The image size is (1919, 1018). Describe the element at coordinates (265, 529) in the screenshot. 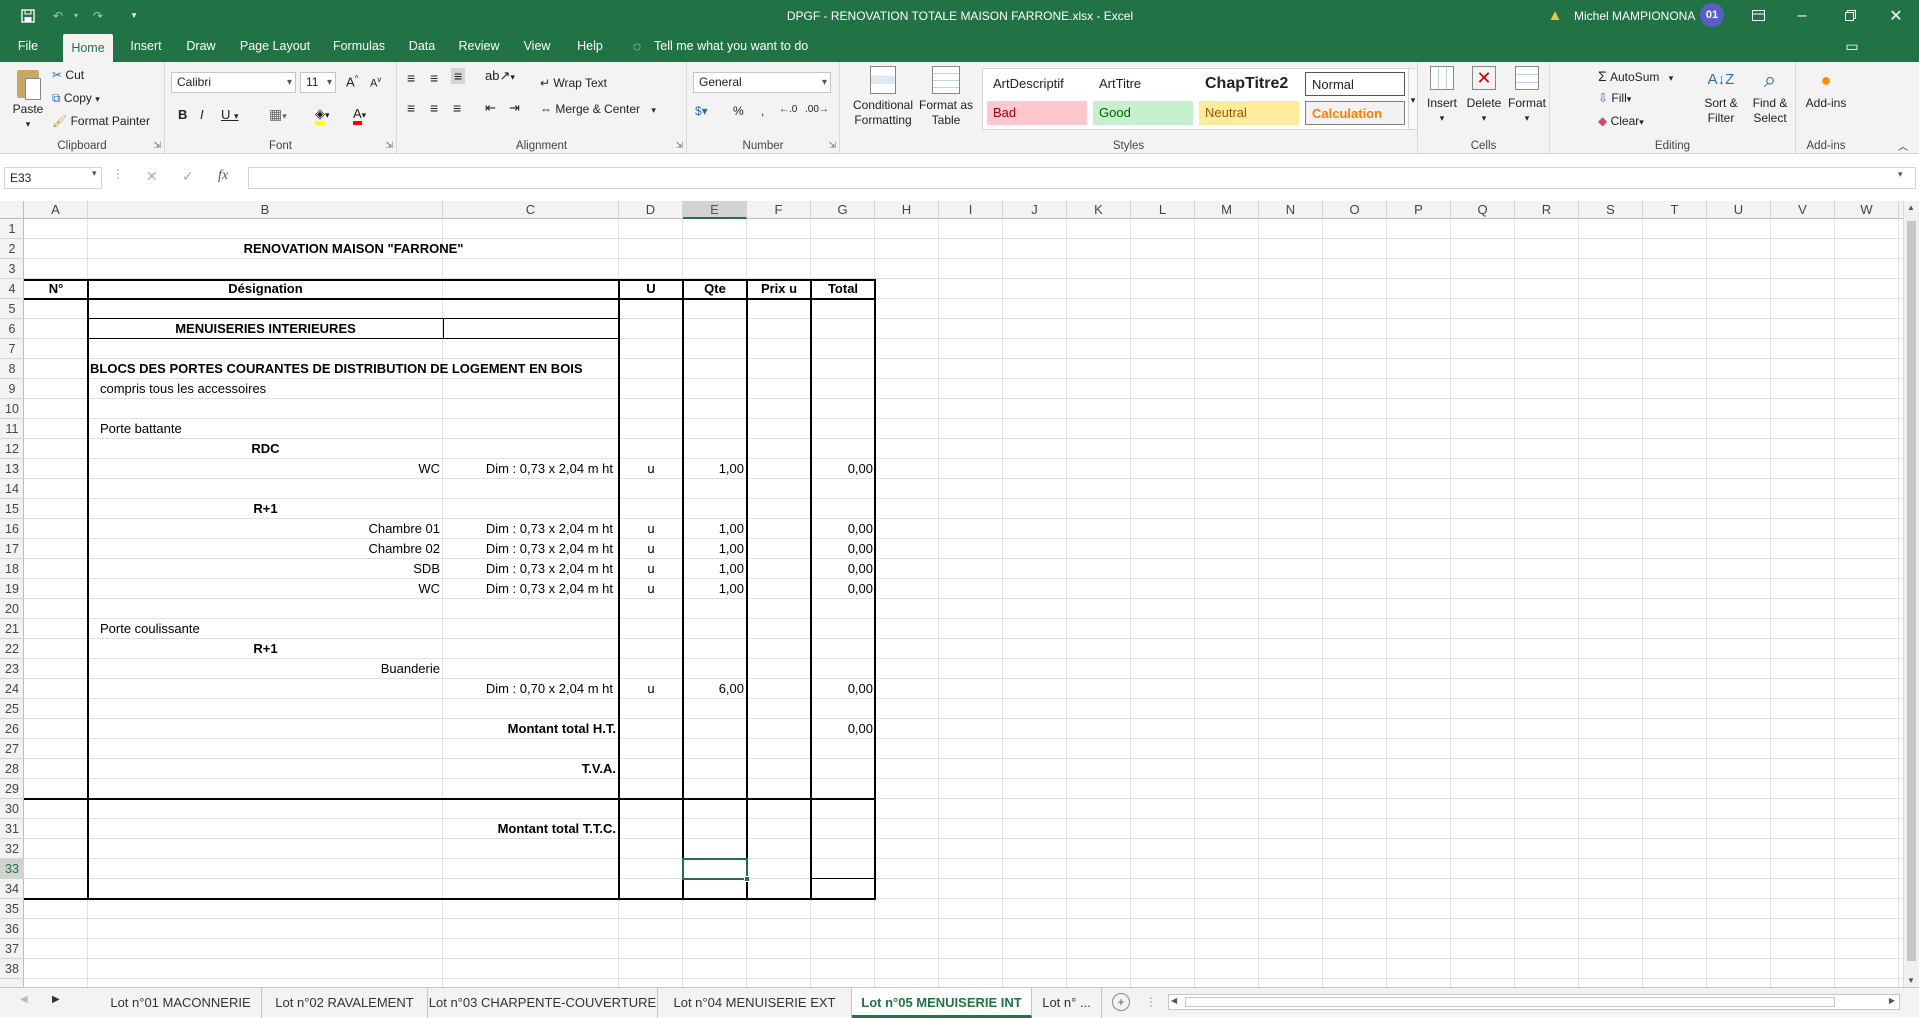

I see `item-name: Chambre 01` at that location.